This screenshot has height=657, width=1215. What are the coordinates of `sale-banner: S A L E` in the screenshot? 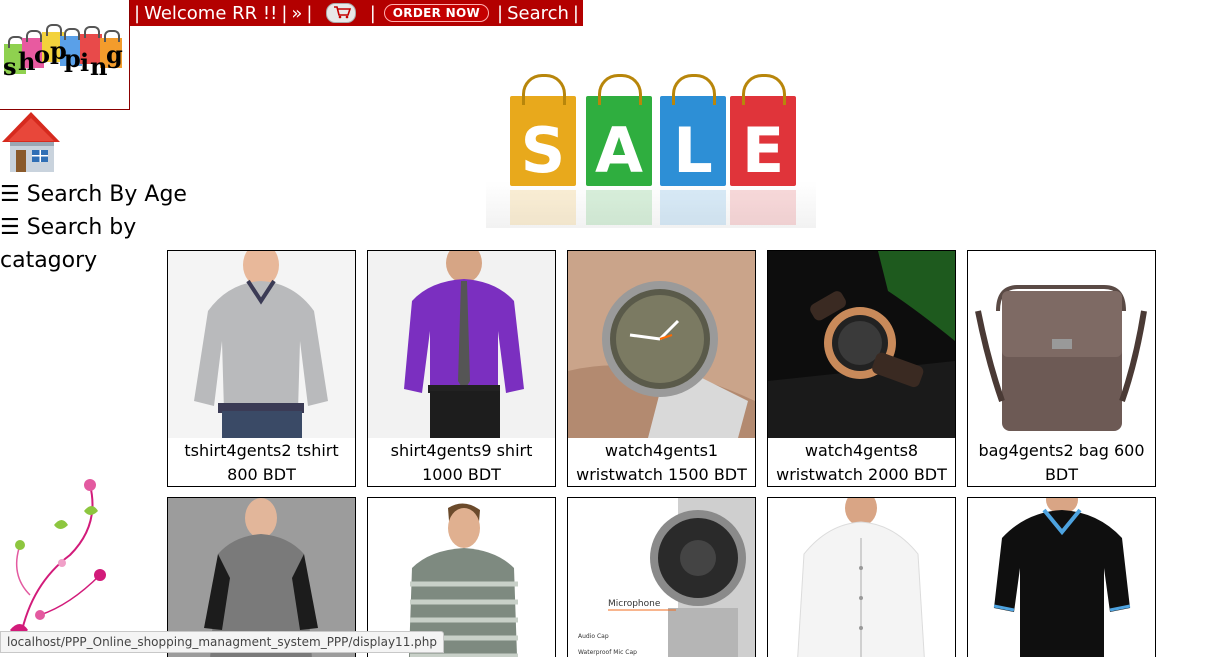 It's located at (651, 134).